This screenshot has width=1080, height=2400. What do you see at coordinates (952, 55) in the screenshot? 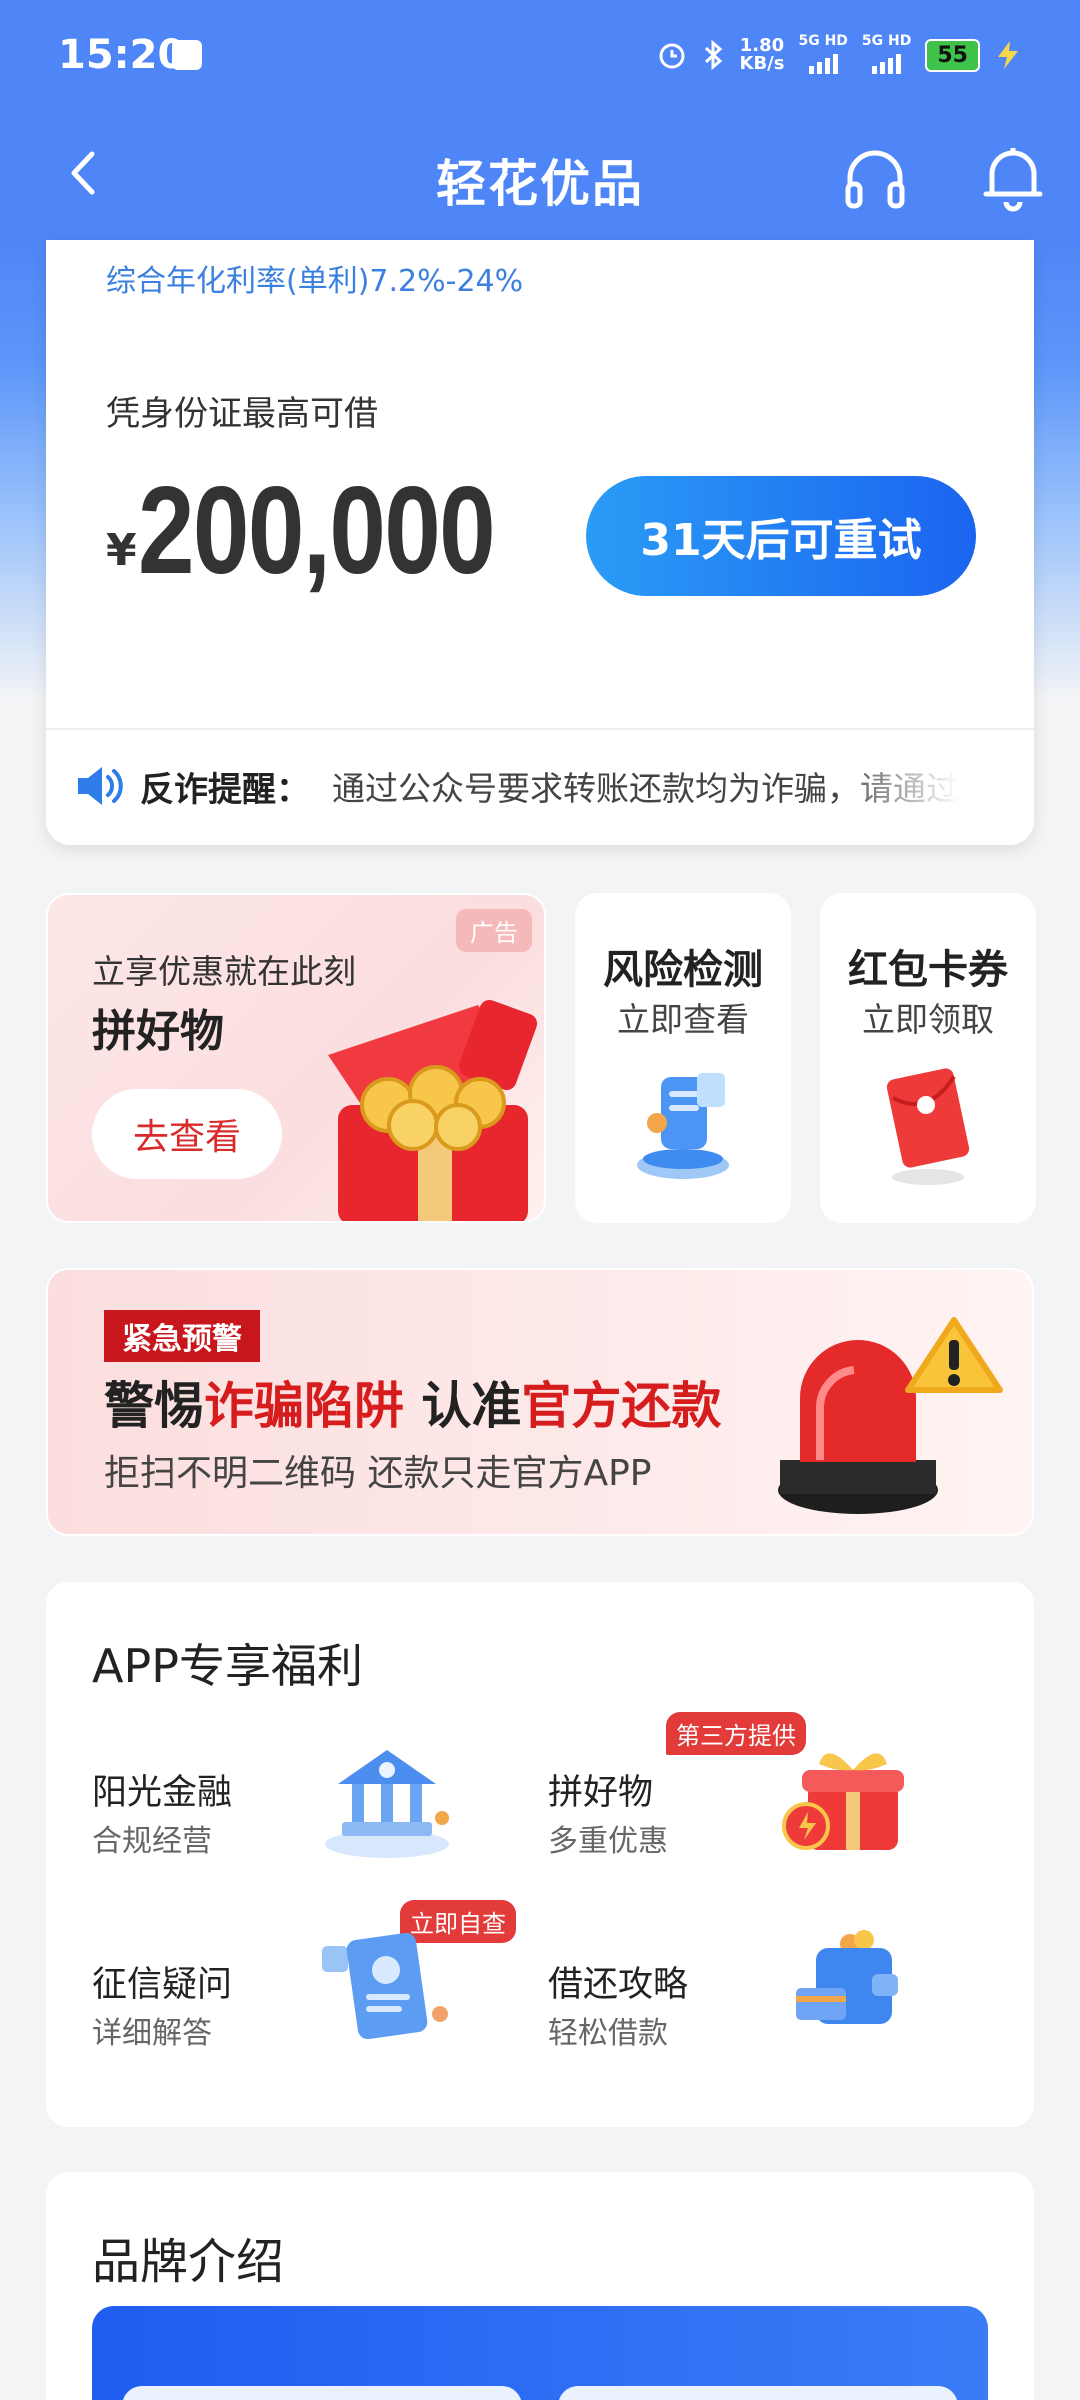
I see `battery-indicator: 55` at bounding box center [952, 55].